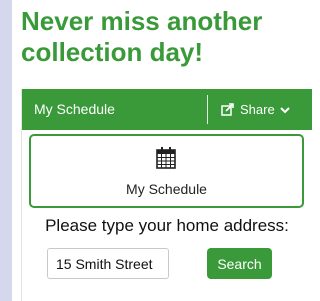  What do you see at coordinates (108, 263) in the screenshot?
I see `address-input` at bounding box center [108, 263].